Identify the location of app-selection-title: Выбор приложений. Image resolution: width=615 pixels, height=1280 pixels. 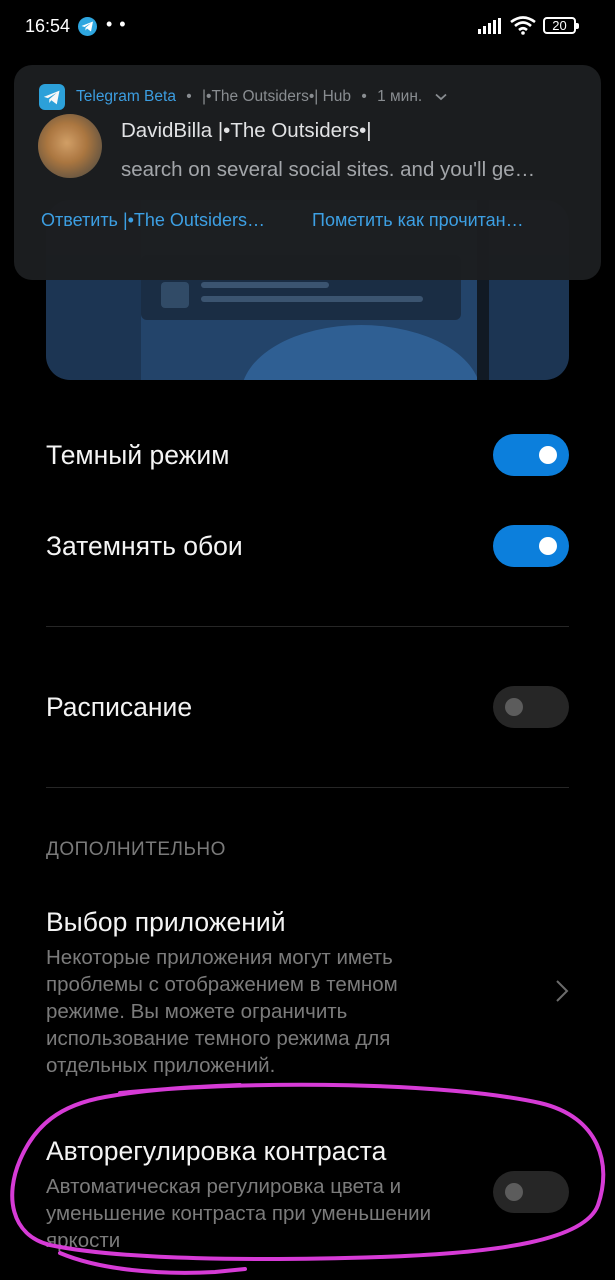
(166, 922).